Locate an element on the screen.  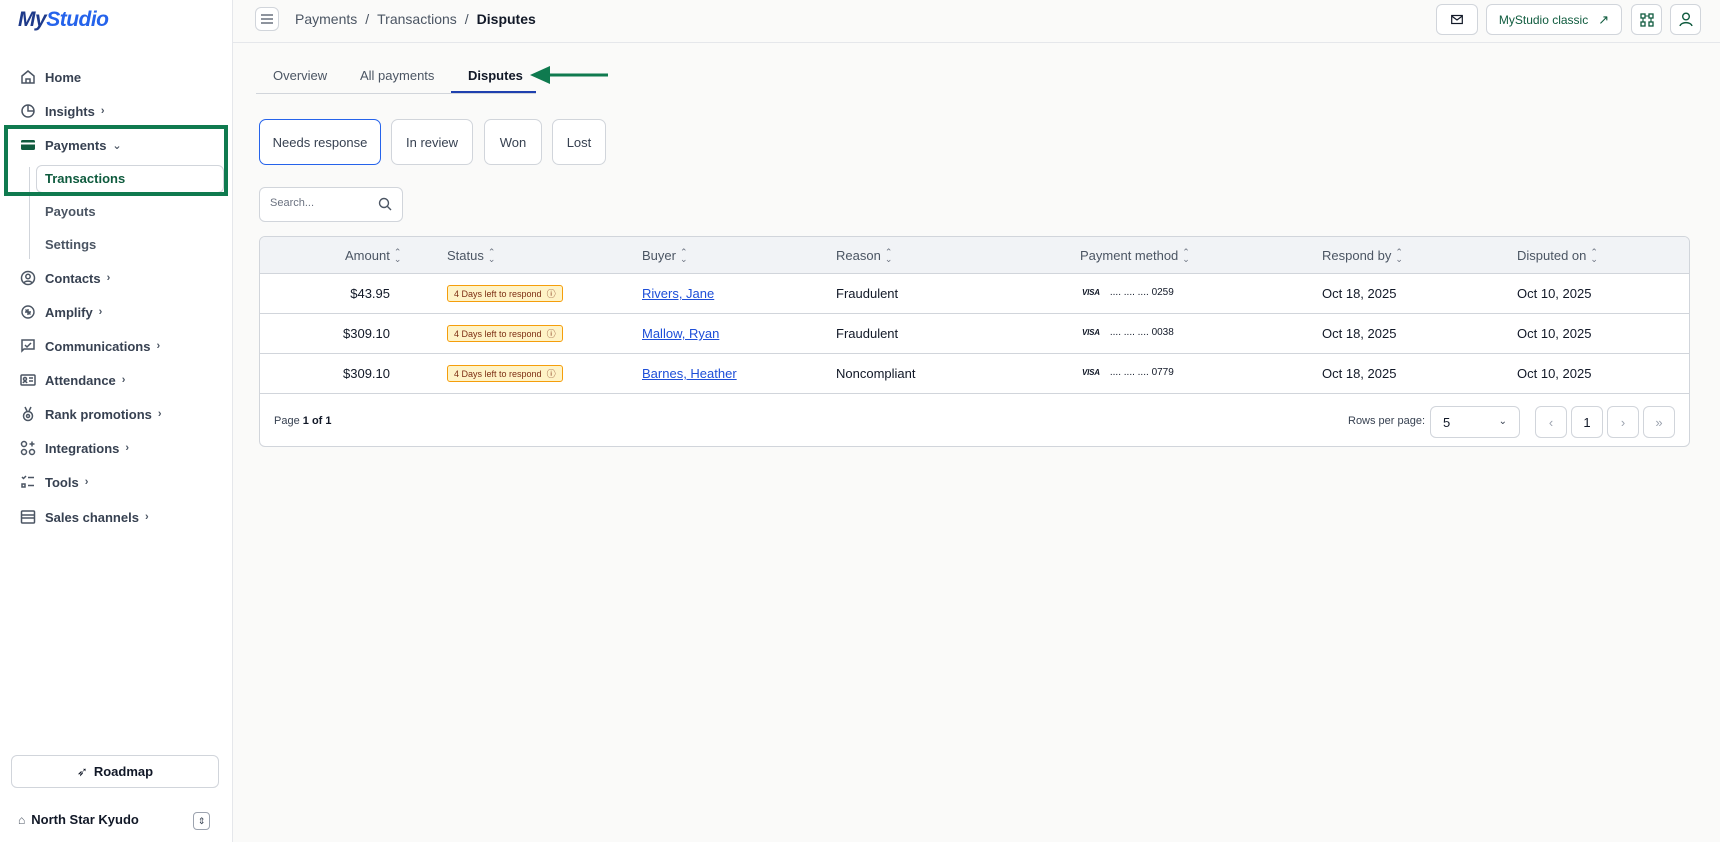
grid-plus-icon is located at coordinates (28, 448).